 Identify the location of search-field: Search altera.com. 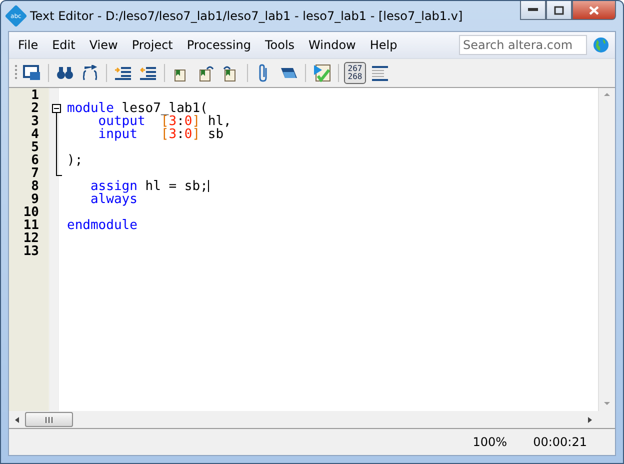
(523, 45).